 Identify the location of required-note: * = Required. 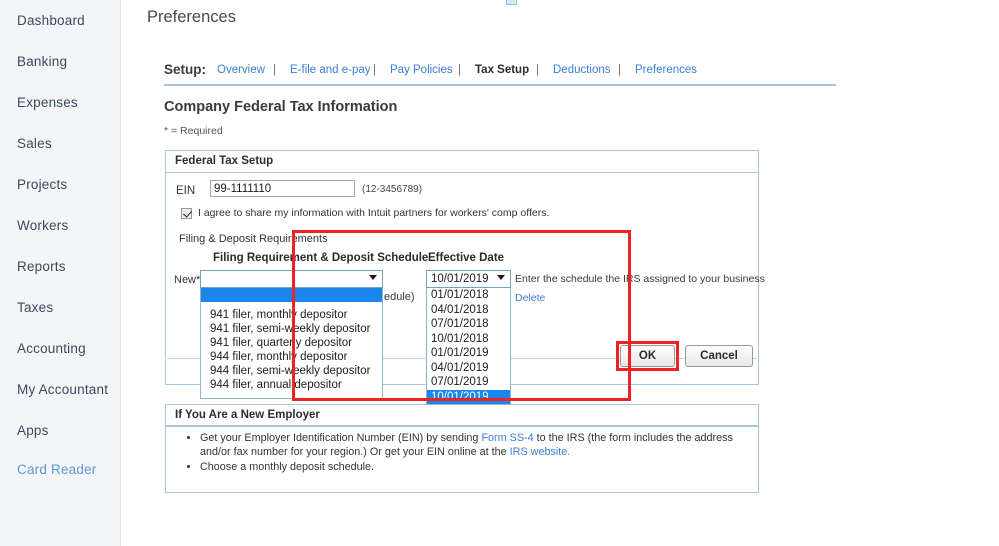
(193, 131).